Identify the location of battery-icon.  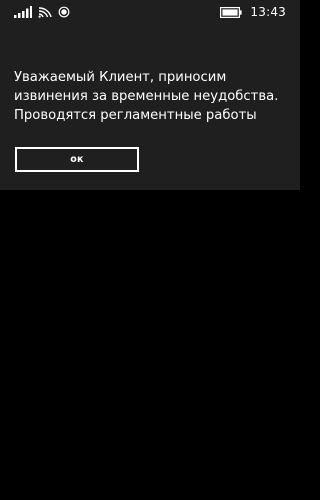
(231, 12).